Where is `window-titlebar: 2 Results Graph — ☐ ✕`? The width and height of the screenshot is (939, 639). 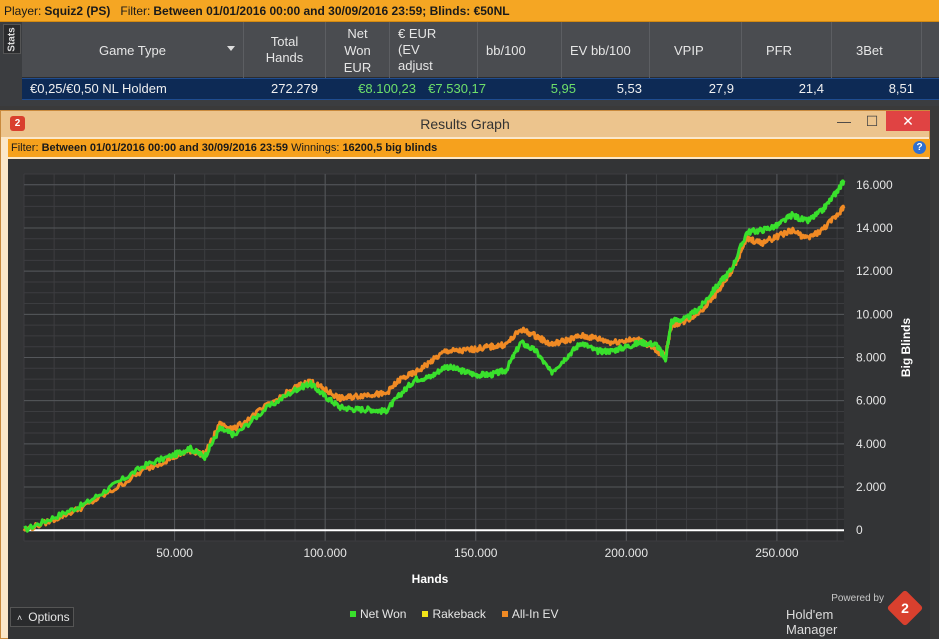 window-titlebar: 2 Results Graph — ☐ ✕ is located at coordinates (465, 124).